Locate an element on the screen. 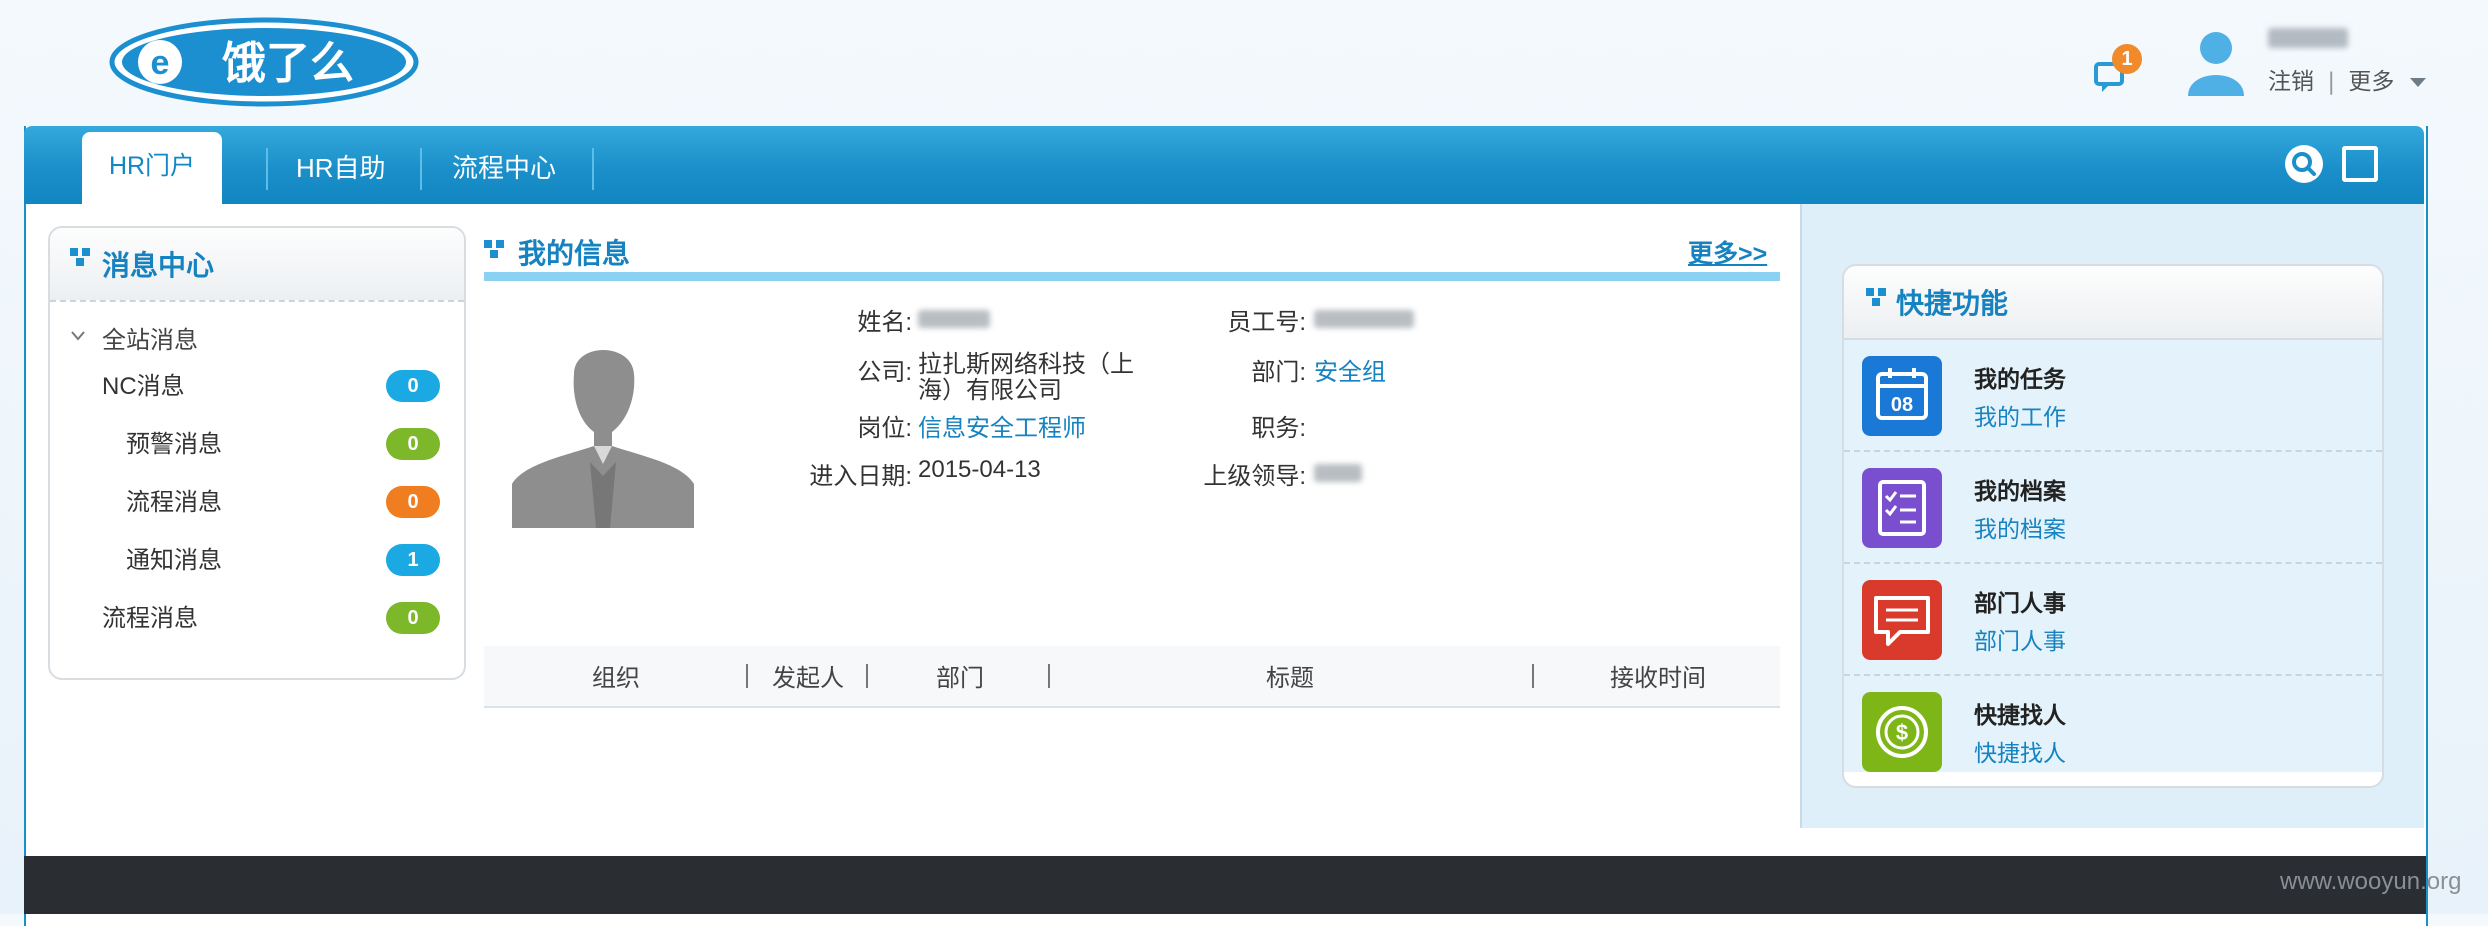  column-header-dept: 部门 is located at coordinates (960, 675).